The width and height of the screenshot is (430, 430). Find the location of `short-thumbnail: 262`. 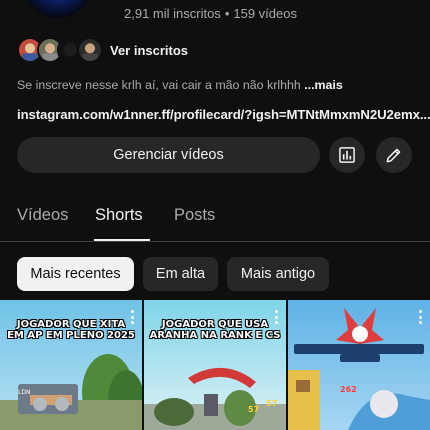

short-thumbnail: 262 is located at coordinates (359, 365).